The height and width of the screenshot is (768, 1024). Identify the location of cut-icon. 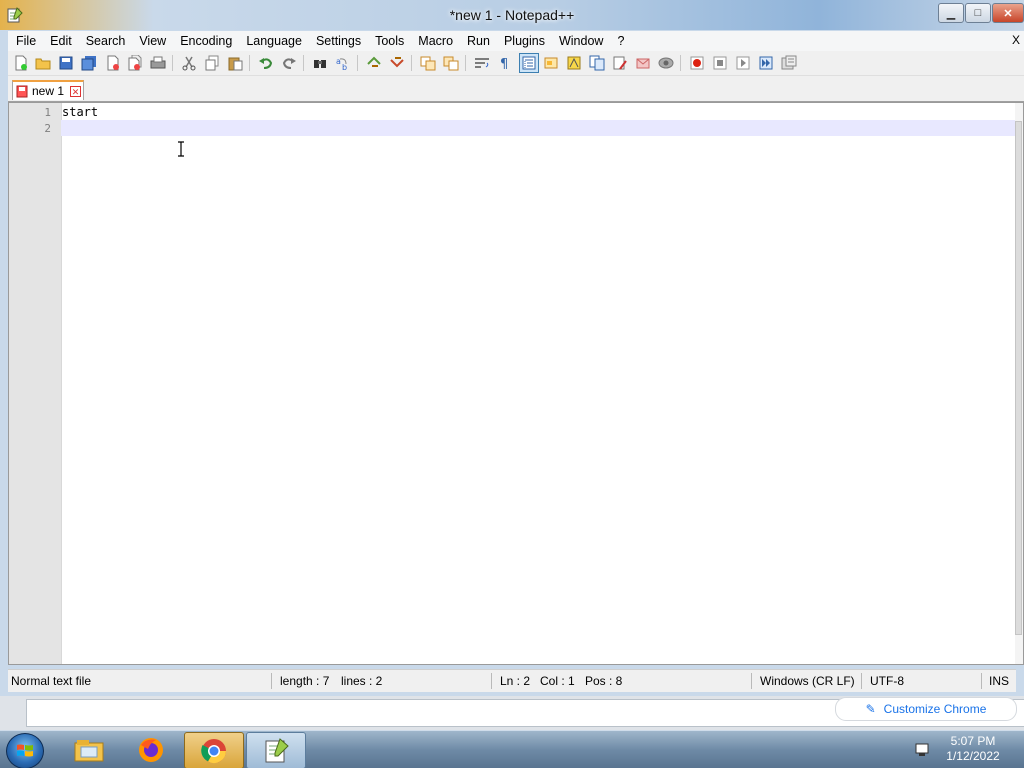
(189, 63).